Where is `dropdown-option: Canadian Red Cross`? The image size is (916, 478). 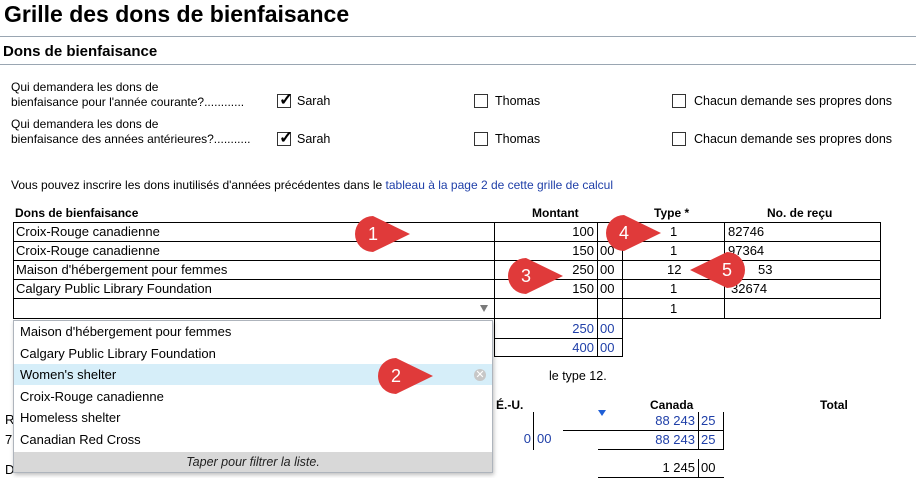
dropdown-option: Canadian Red Cross is located at coordinates (253, 439).